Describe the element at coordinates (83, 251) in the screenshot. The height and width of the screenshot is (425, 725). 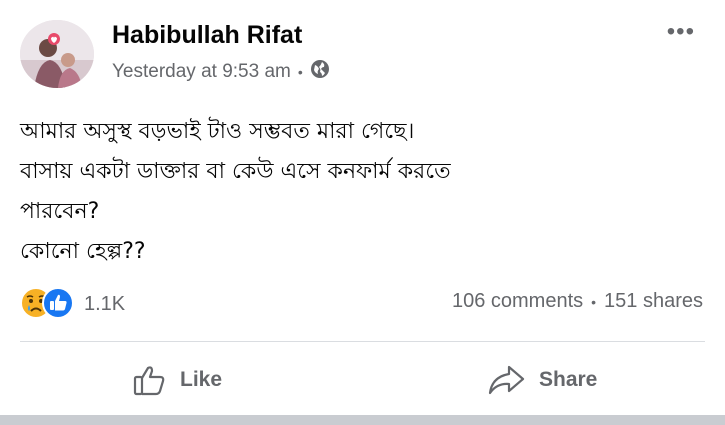
I see `post-body-line: কোনো হেল্প??` at that location.